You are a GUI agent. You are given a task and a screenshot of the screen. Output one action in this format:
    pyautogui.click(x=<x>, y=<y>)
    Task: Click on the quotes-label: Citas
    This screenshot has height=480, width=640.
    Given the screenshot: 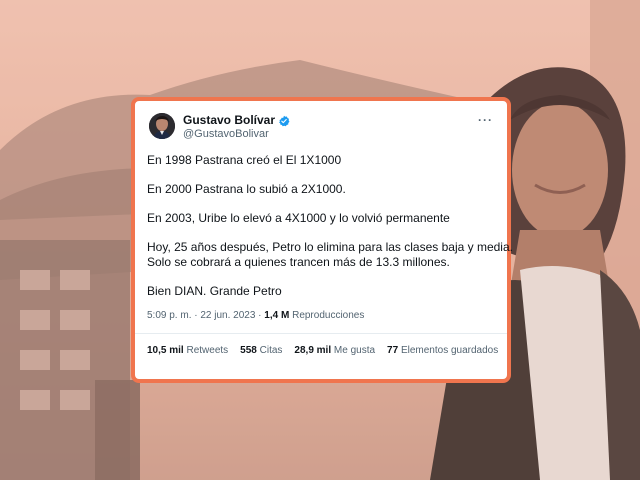 What is the action you would take?
    pyautogui.click(x=269, y=350)
    